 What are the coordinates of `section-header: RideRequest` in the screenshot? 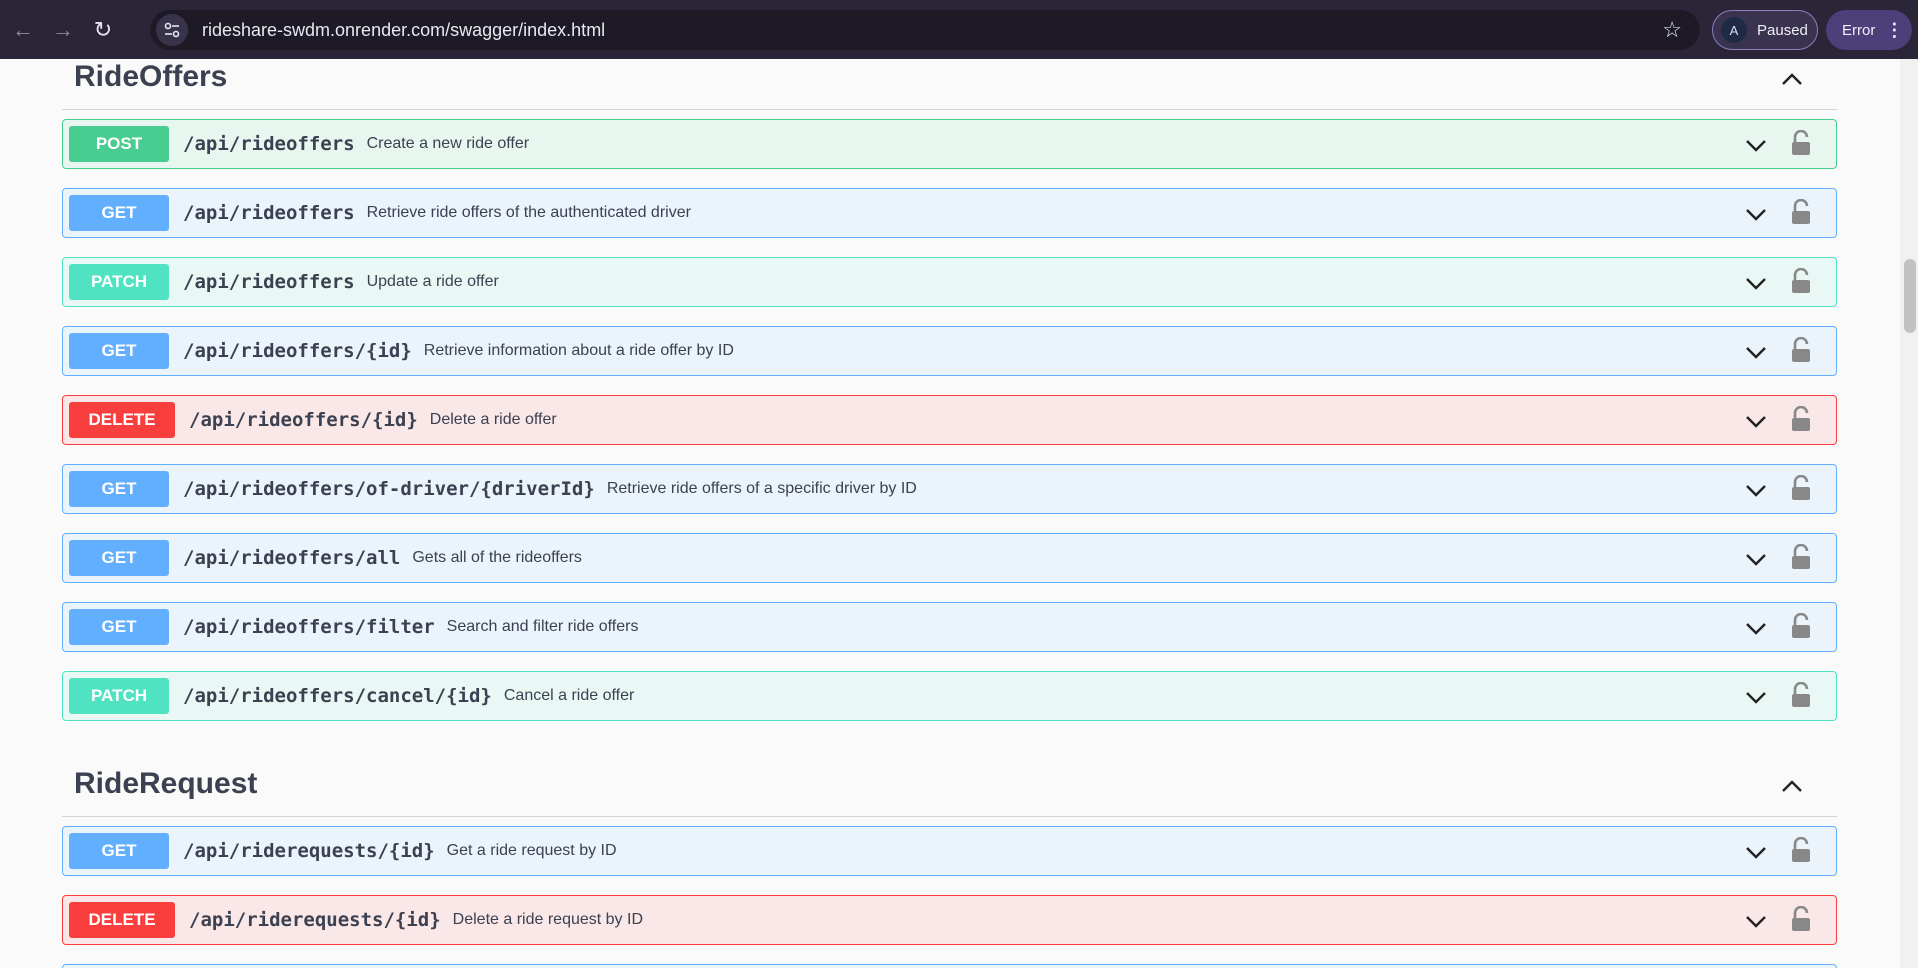 It's located at (949, 791).